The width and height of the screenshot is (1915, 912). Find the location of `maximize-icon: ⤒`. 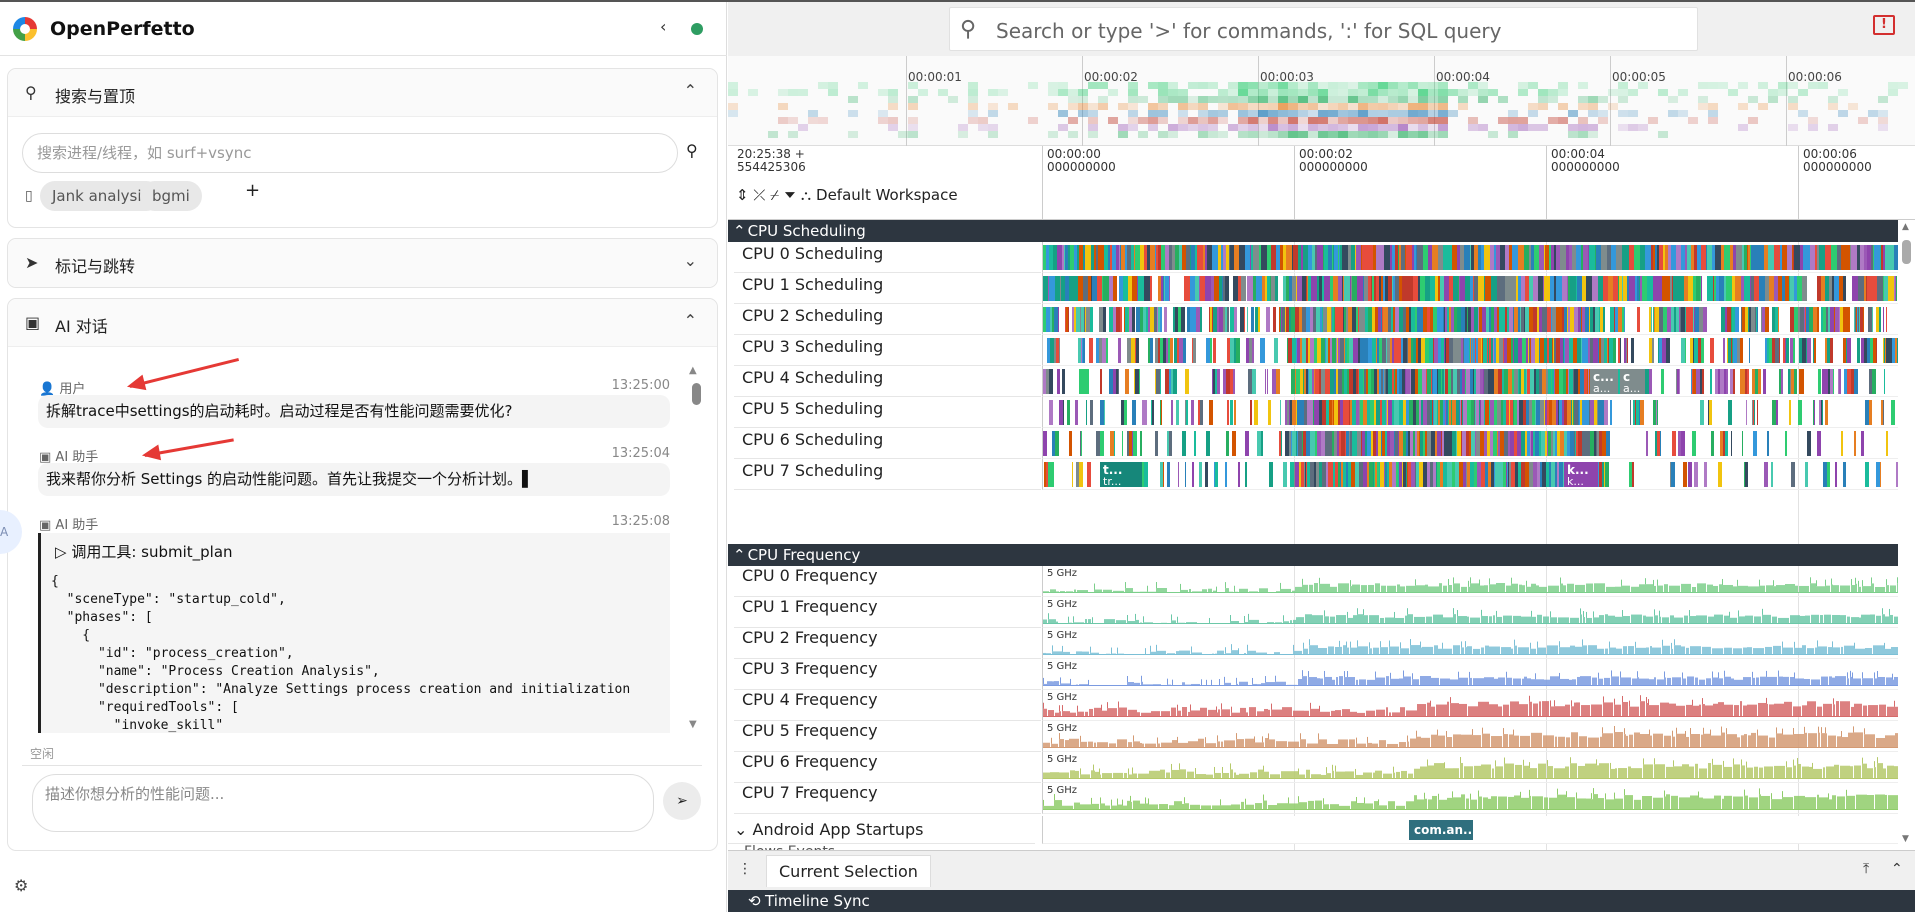

maximize-icon: ⤒ is located at coordinates (1866, 869).